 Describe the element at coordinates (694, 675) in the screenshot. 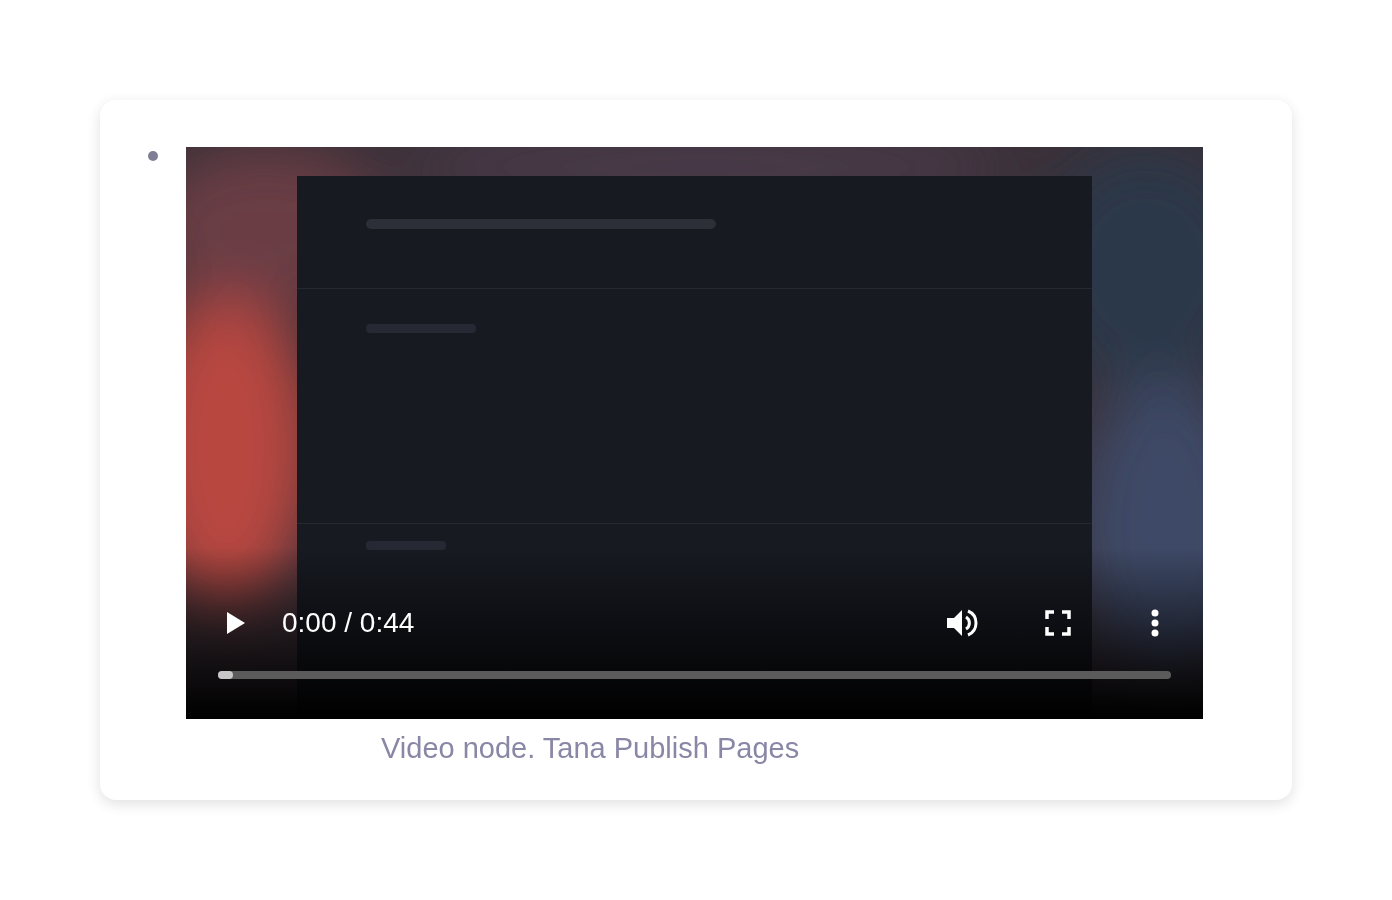

I see `progress-track` at that location.